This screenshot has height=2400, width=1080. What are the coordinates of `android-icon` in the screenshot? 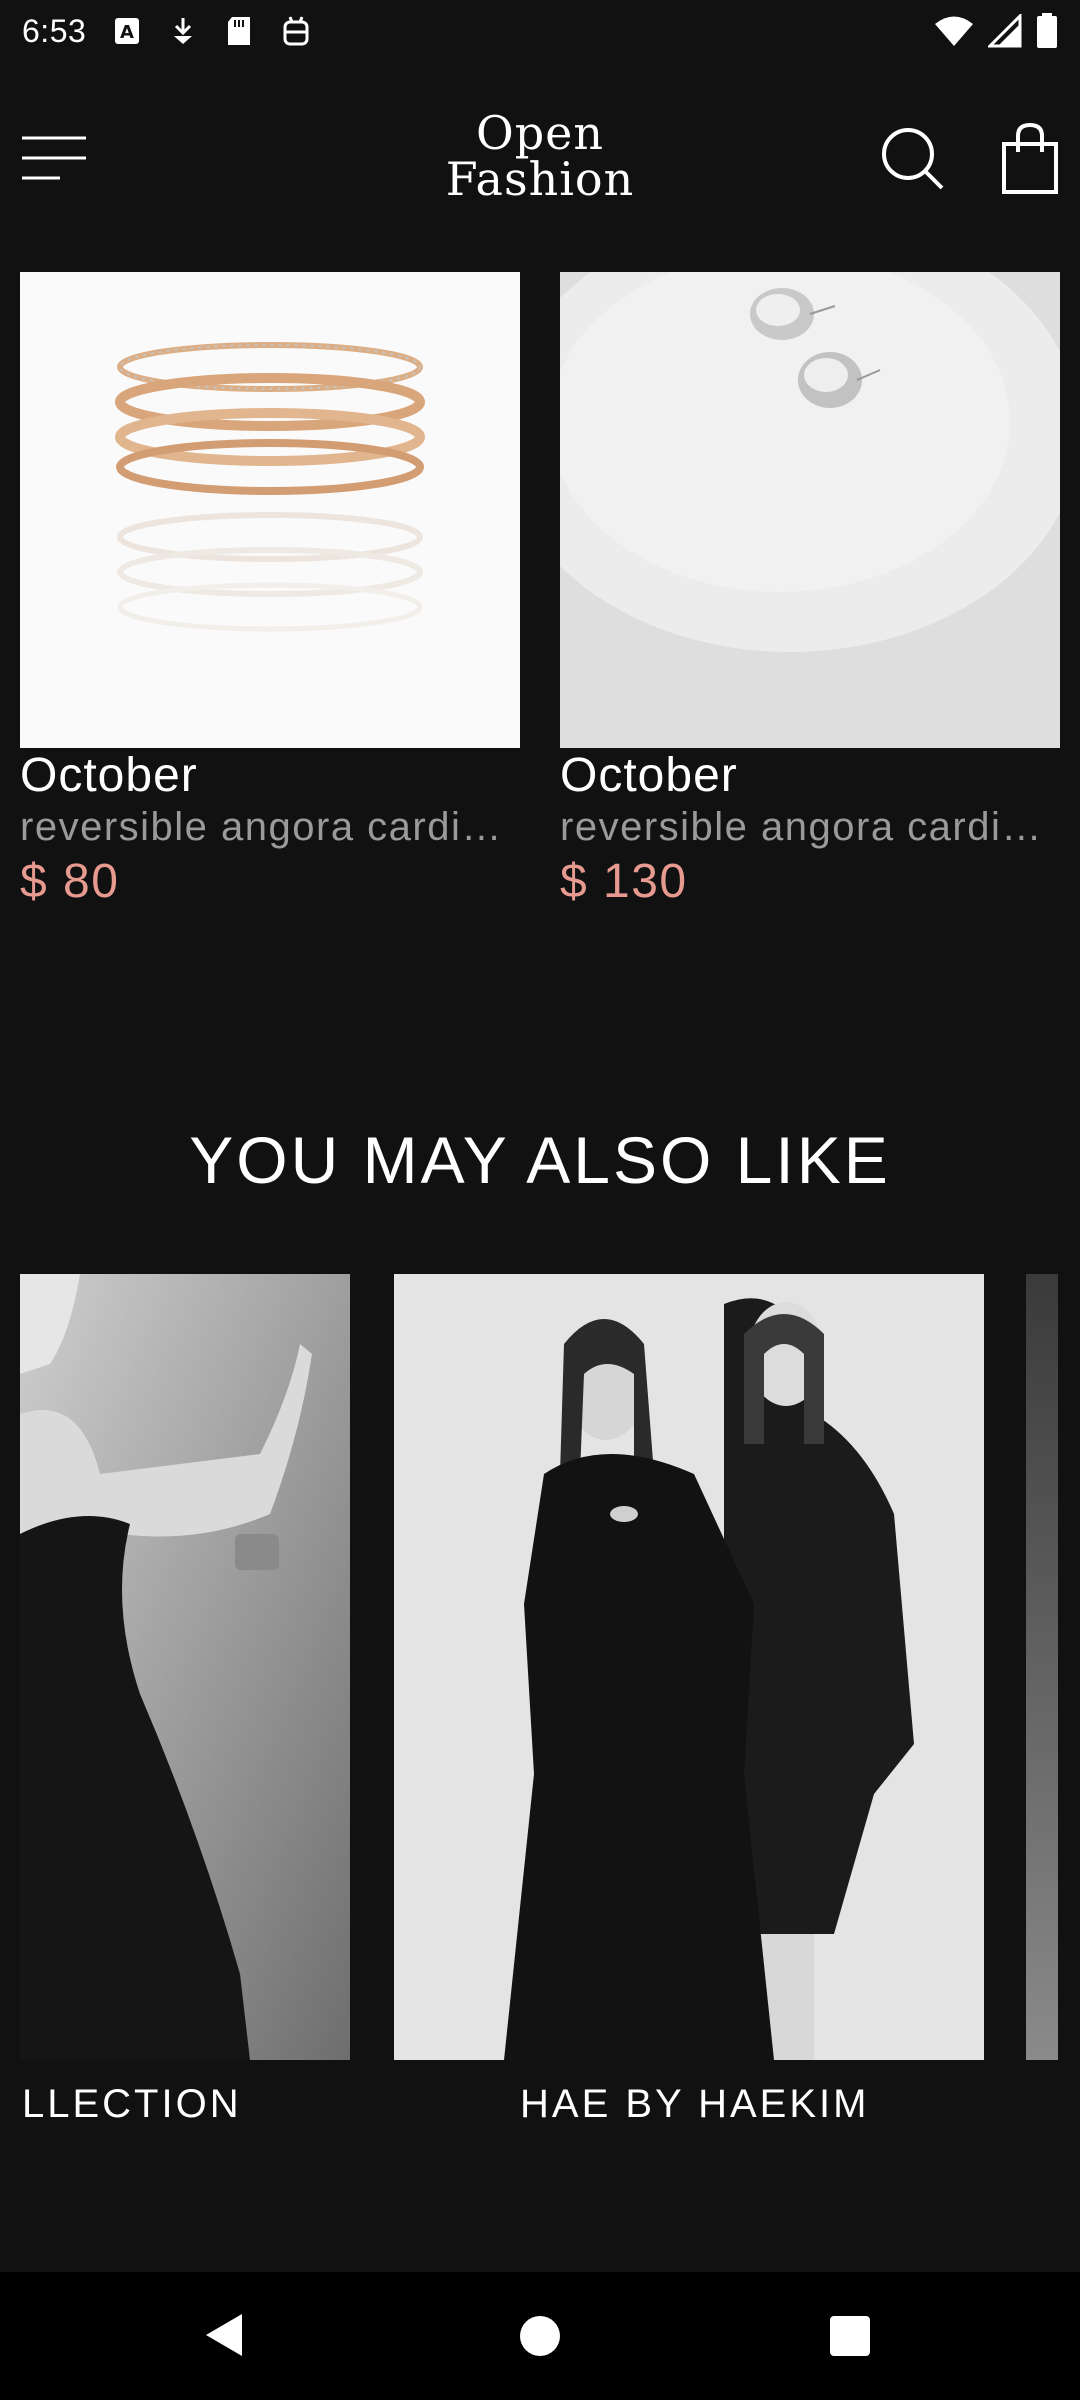 It's located at (296, 31).